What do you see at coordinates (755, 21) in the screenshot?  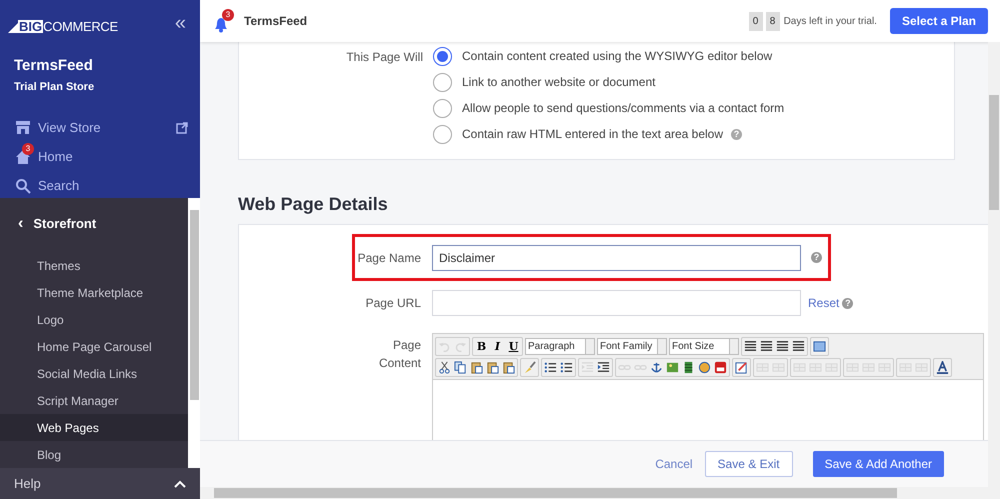 I see `countdown-digit: 0` at bounding box center [755, 21].